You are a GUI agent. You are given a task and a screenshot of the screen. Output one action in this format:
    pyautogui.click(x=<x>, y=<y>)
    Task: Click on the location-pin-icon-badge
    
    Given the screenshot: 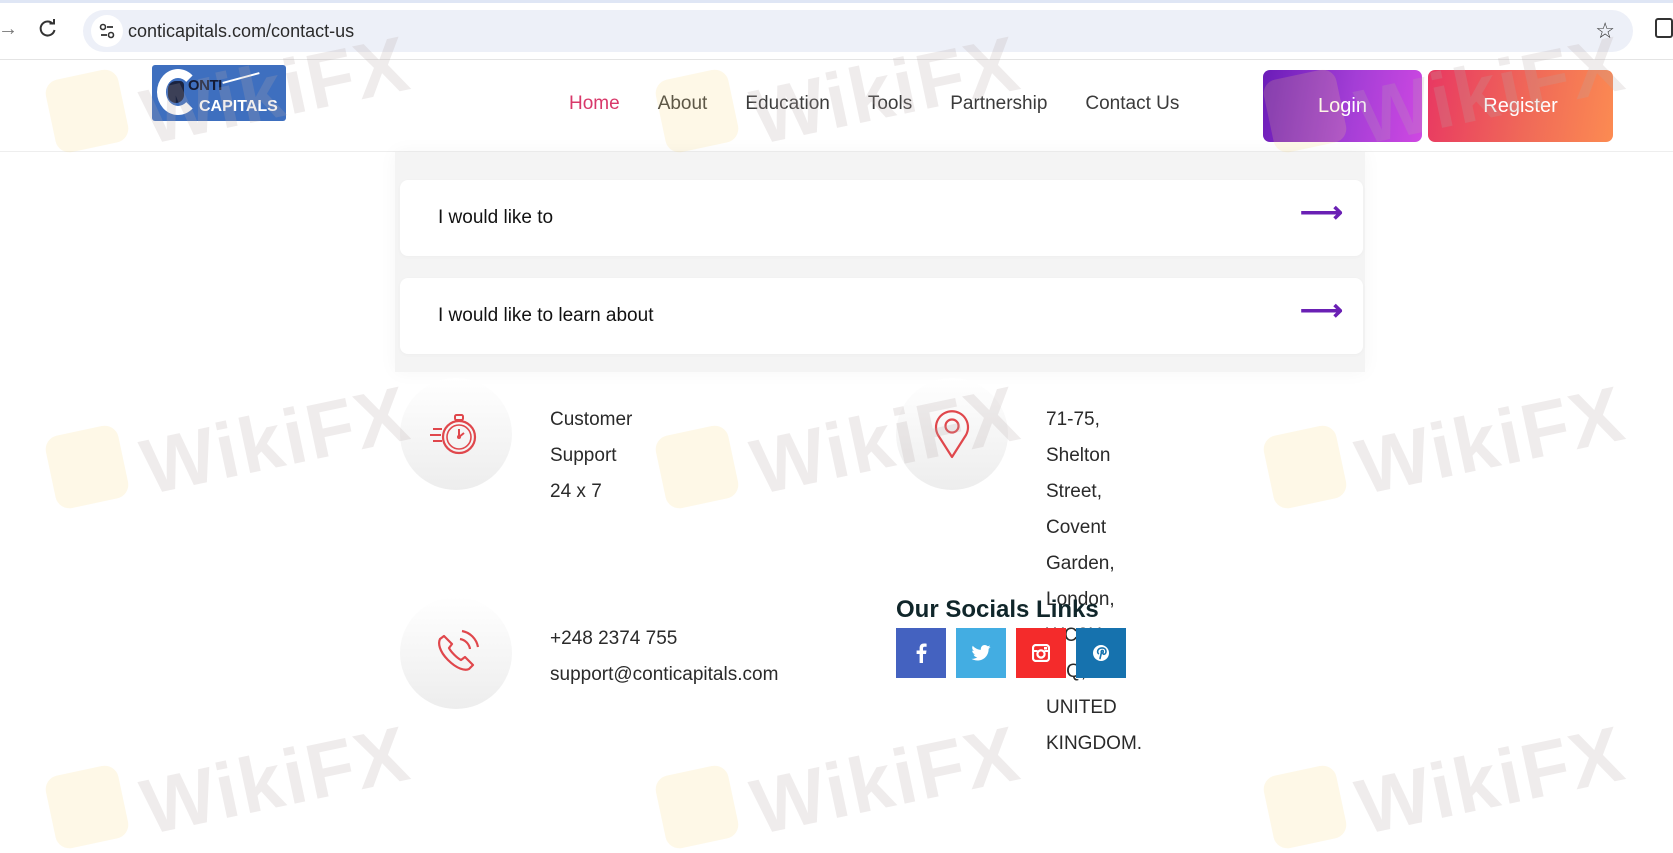 What is the action you would take?
    pyautogui.click(x=952, y=434)
    